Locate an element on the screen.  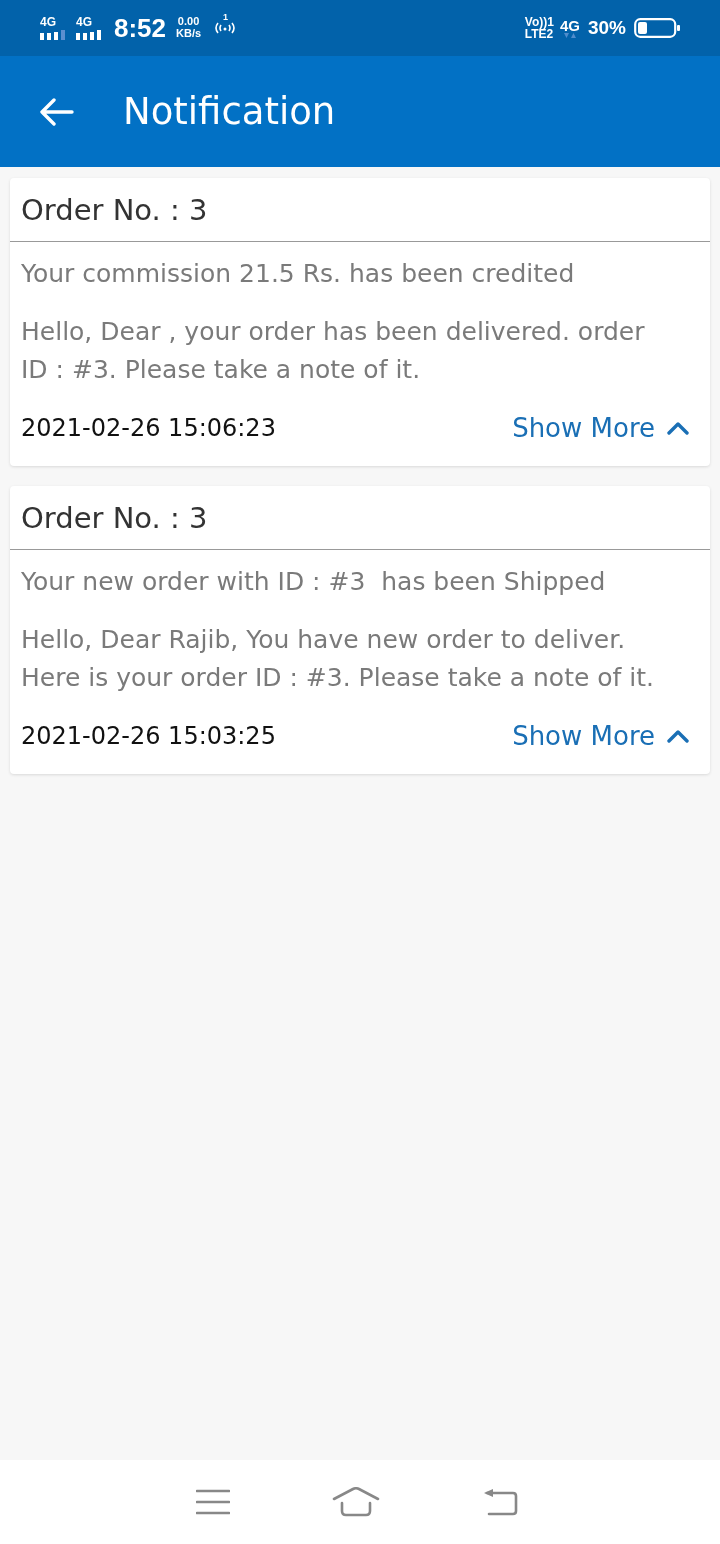
notification-subtitle: Your new order with ID : #3 has been Shipped is located at coordinates (313, 582).